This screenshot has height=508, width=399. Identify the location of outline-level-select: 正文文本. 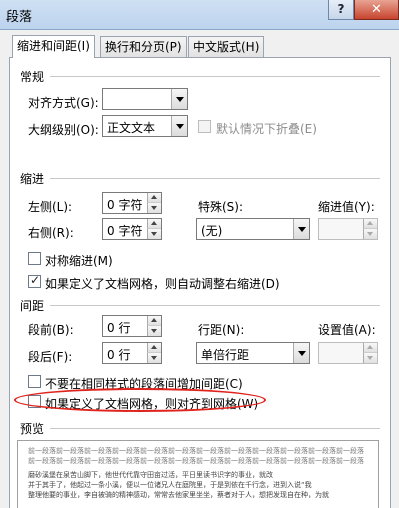
(145, 126).